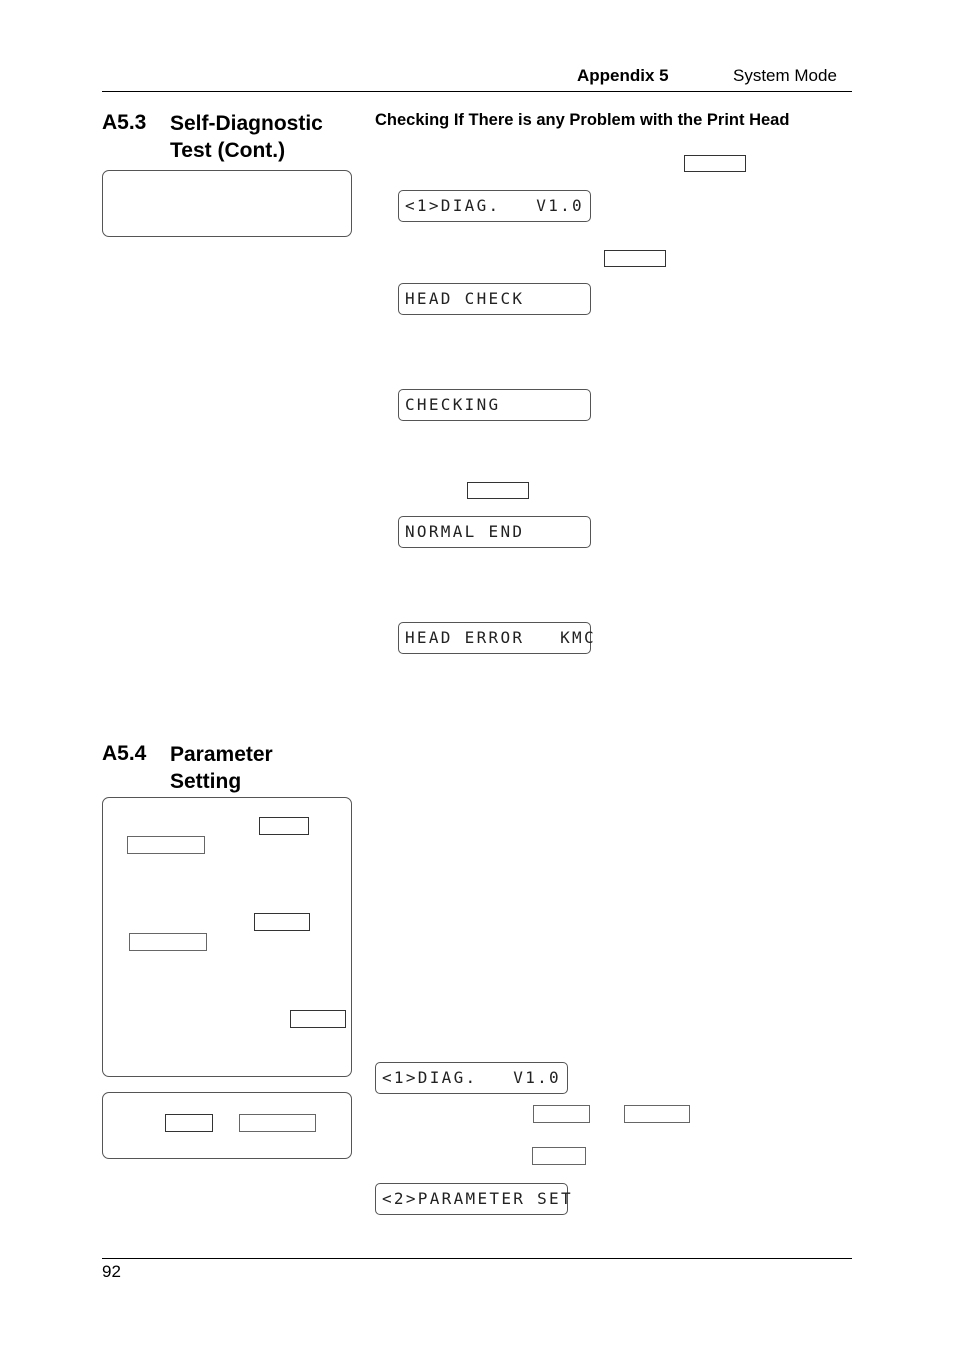  Describe the element at coordinates (246, 137) in the screenshot. I see `section-title: Self-Diagnostic Test (Cont.)` at that location.